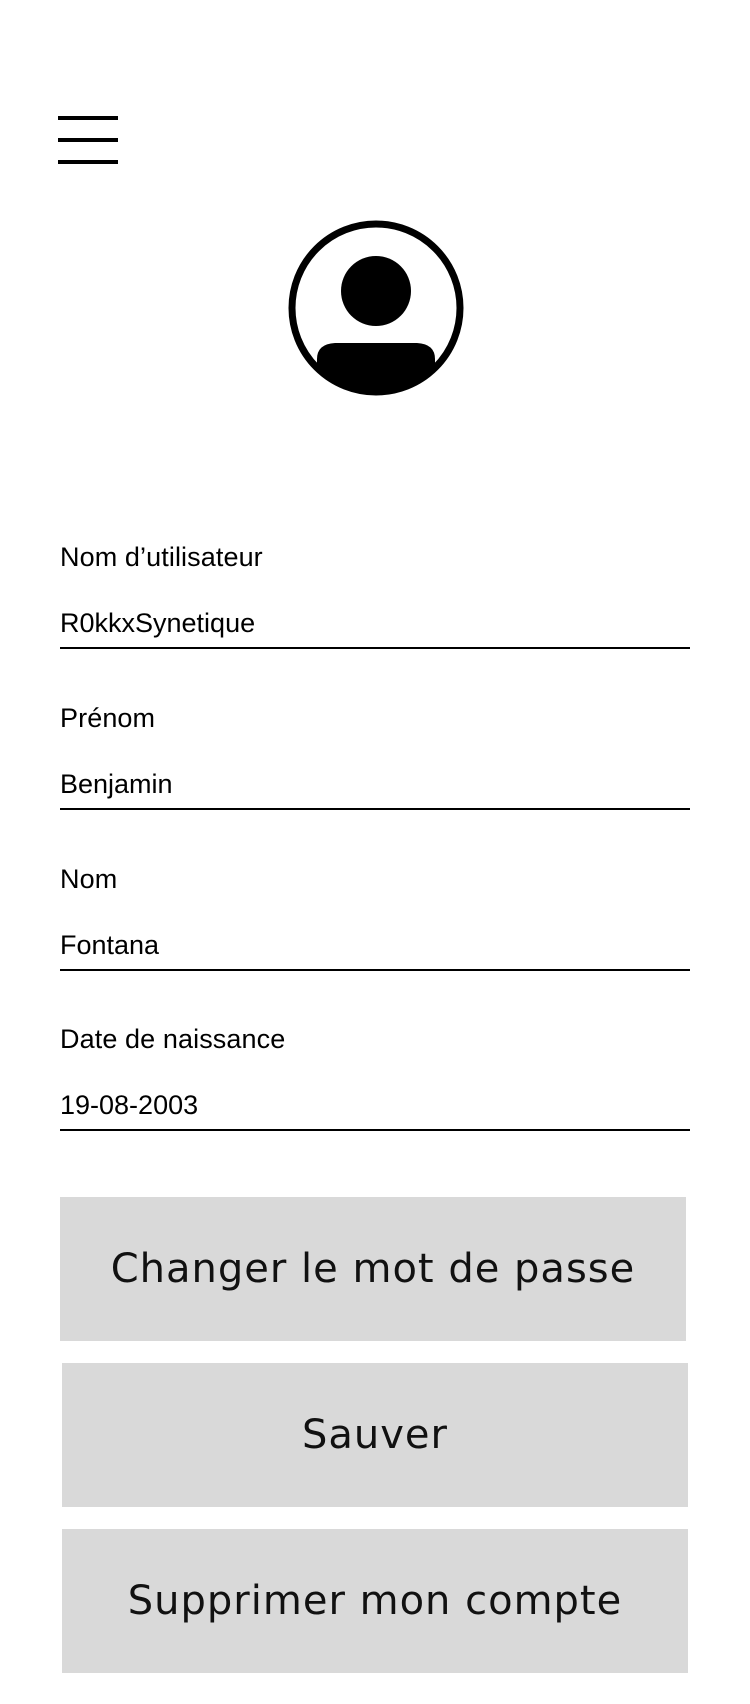 The height and width of the screenshot is (1704, 750). Describe the element at coordinates (373, 1269) in the screenshot. I see `change-password-button: Changer le mot de passe` at that location.